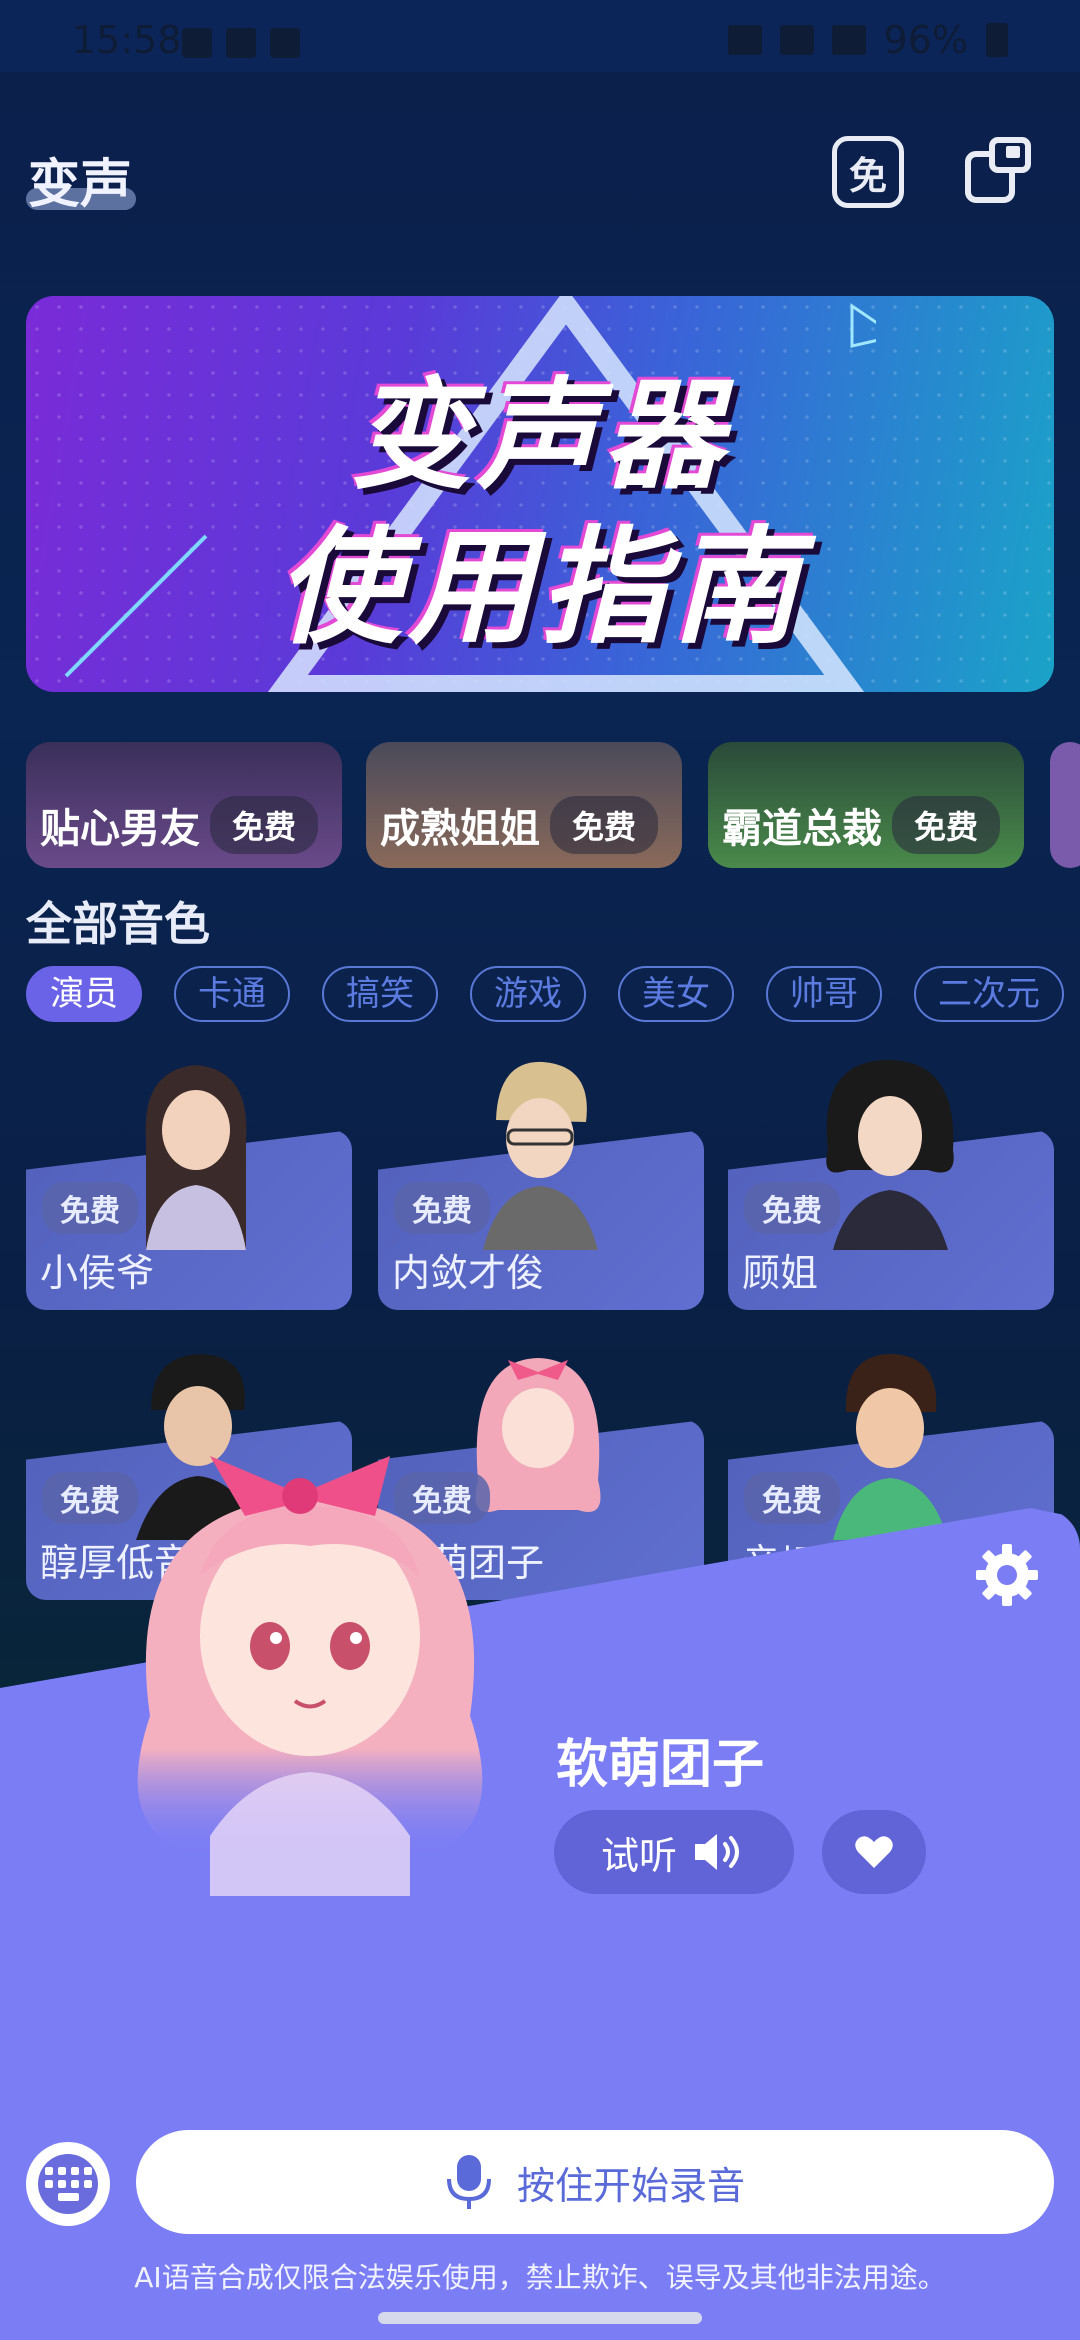 This screenshot has height=2340, width=1080. Describe the element at coordinates (127, 40) in the screenshot. I see `status-time: 15:58` at that location.